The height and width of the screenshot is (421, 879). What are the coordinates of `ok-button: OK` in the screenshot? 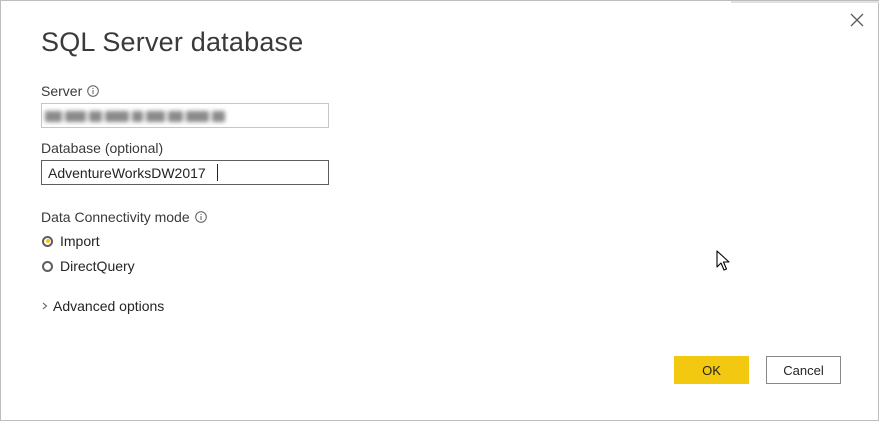 It's located at (711, 370).